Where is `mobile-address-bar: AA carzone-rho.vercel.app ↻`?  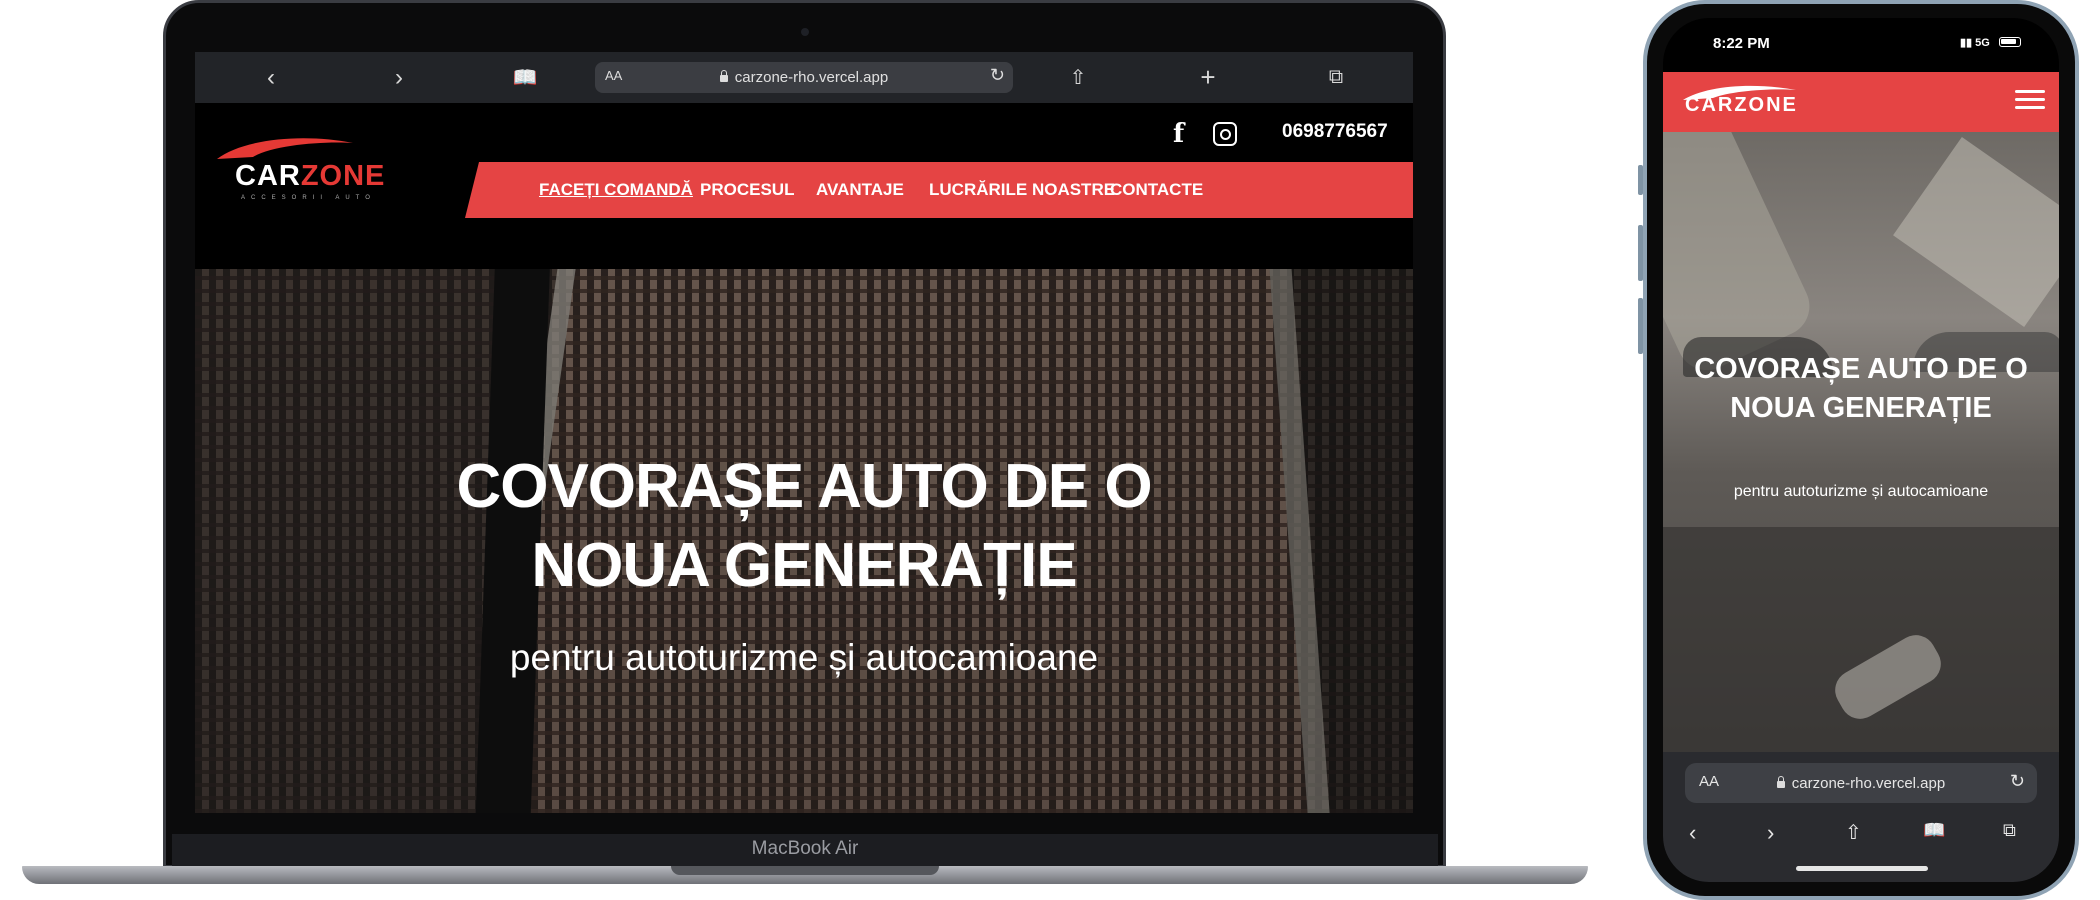 mobile-address-bar: AA carzone-rho.vercel.app ↻ is located at coordinates (1861, 783).